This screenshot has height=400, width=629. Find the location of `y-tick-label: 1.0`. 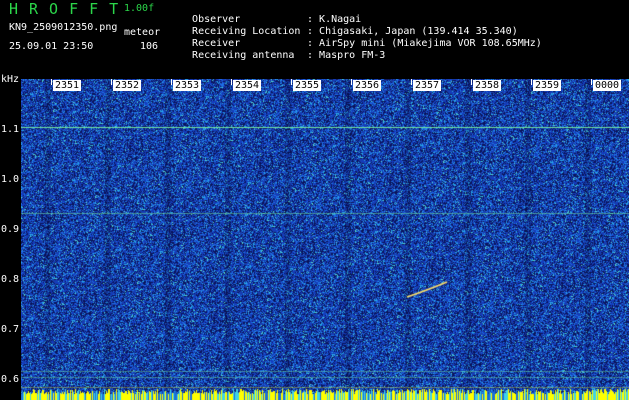

y-tick-label: 1.0 is located at coordinates (10, 179).